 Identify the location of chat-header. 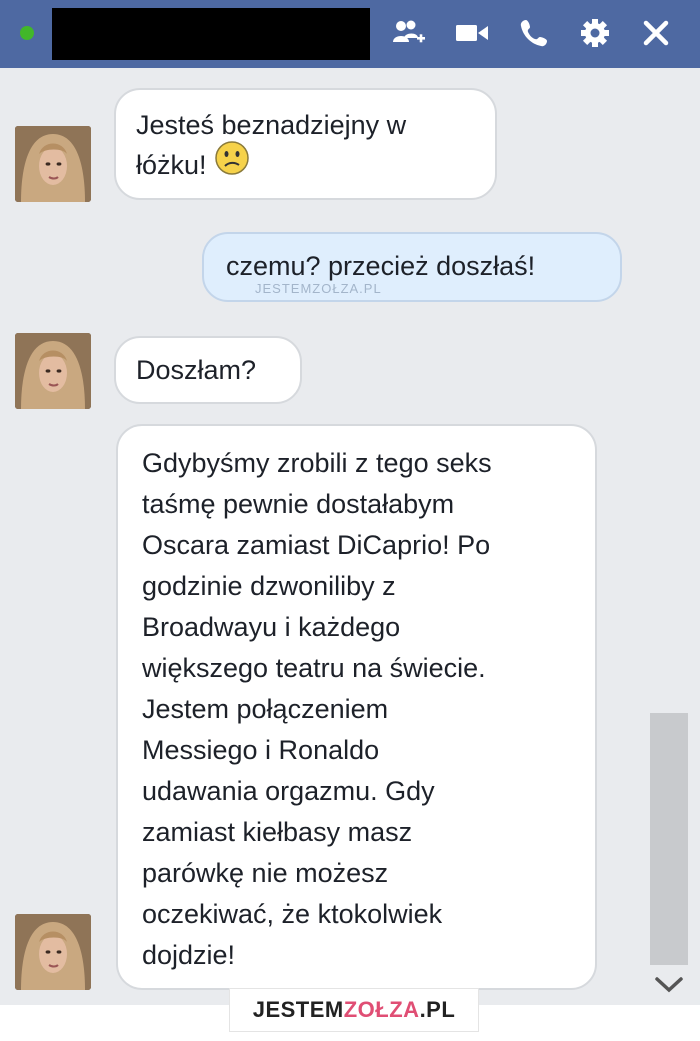
(350, 34).